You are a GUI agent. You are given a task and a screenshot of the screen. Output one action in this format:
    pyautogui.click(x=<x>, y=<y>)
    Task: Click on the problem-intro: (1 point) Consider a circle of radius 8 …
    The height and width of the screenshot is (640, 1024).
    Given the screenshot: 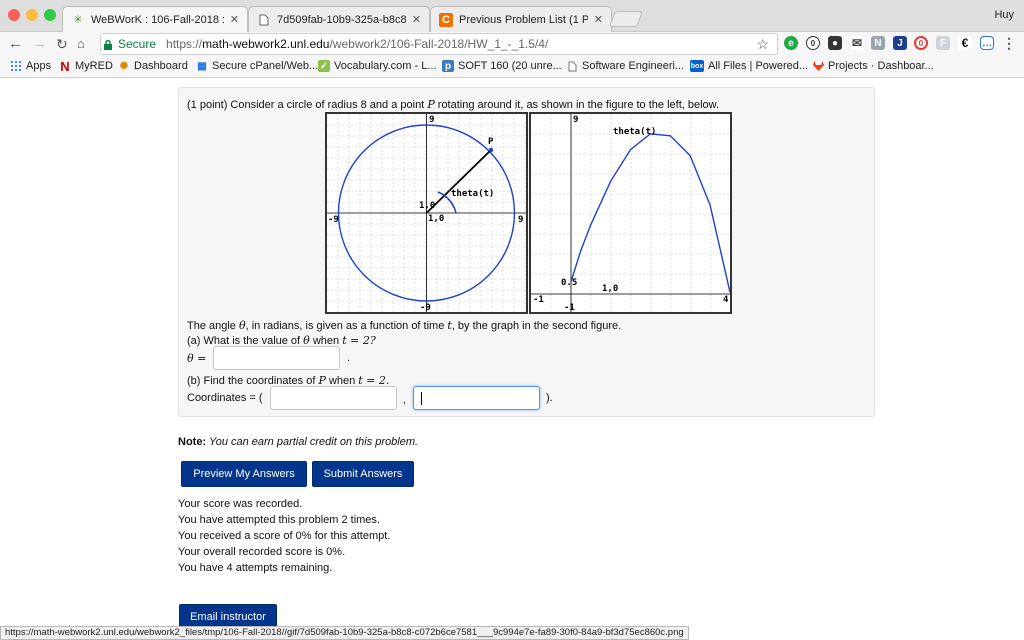 What is the action you would take?
    pyautogui.click(x=453, y=104)
    